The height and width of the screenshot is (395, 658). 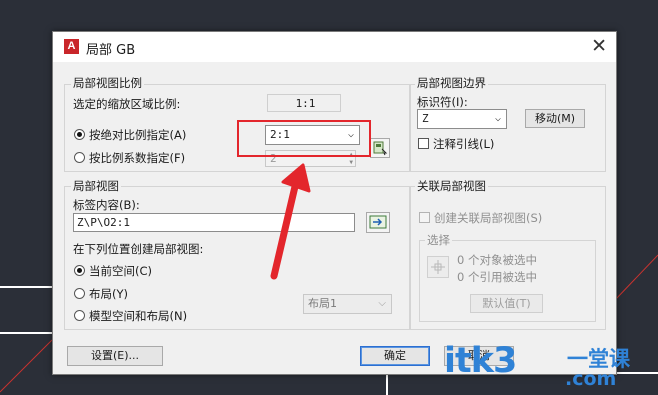 What do you see at coordinates (137, 158) in the screenshot?
I see `radio-factor-scale-label: 按比例系数指定(F)` at bounding box center [137, 158].